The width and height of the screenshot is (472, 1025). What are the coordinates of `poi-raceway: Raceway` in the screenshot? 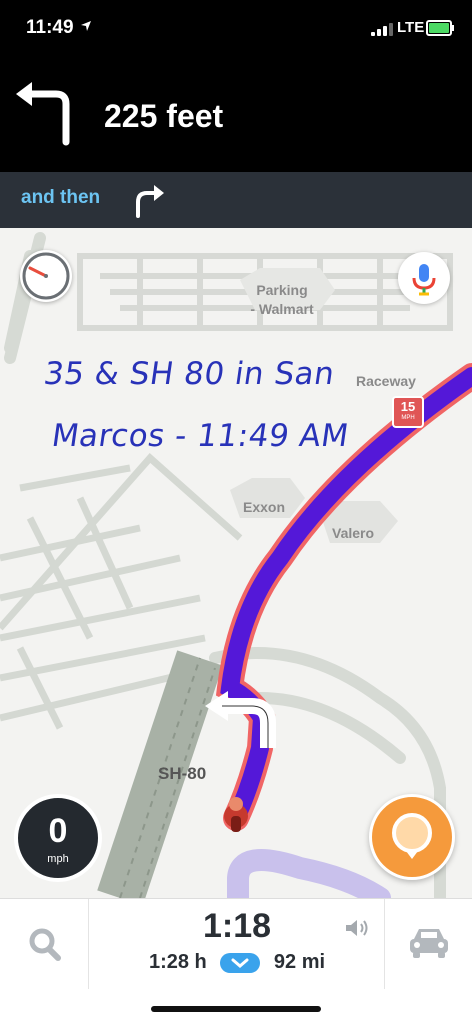 It's located at (386, 381).